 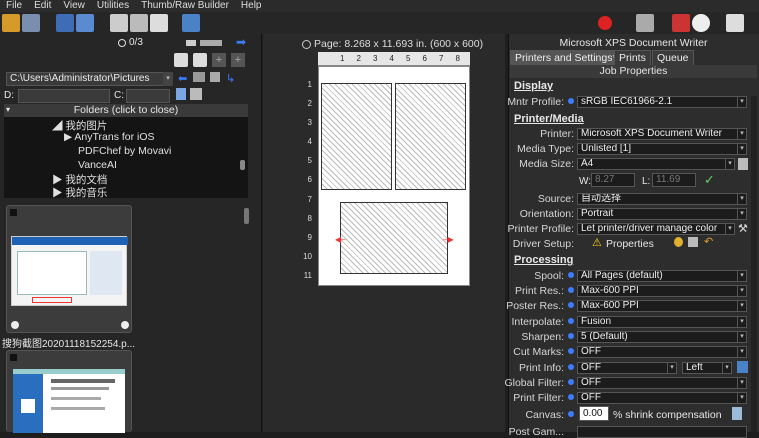 What do you see at coordinates (633, 71) in the screenshot?
I see `job-properties-header: Job Properties` at bounding box center [633, 71].